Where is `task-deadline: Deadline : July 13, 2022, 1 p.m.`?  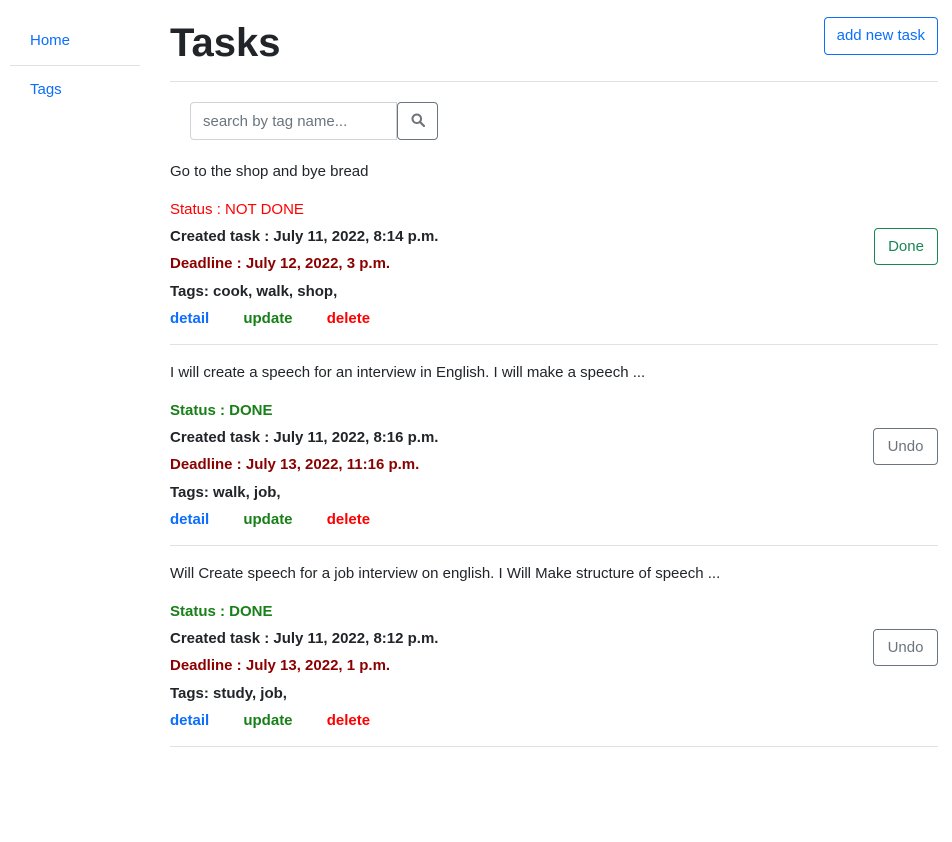
task-deadline: Deadline : July 13, 2022, 1 p.m. is located at coordinates (280, 665).